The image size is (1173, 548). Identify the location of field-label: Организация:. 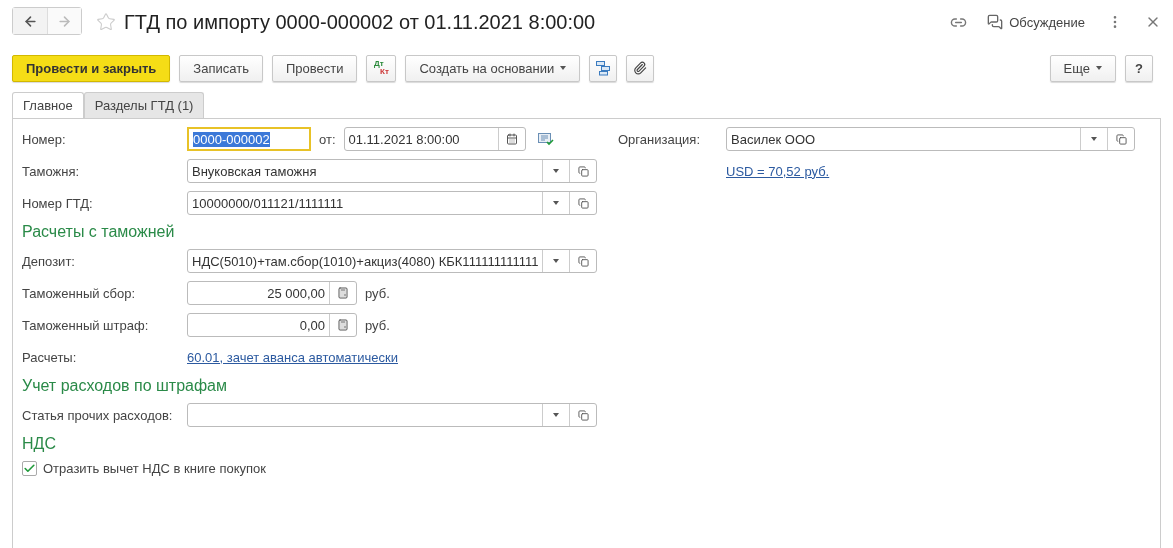
(660, 139).